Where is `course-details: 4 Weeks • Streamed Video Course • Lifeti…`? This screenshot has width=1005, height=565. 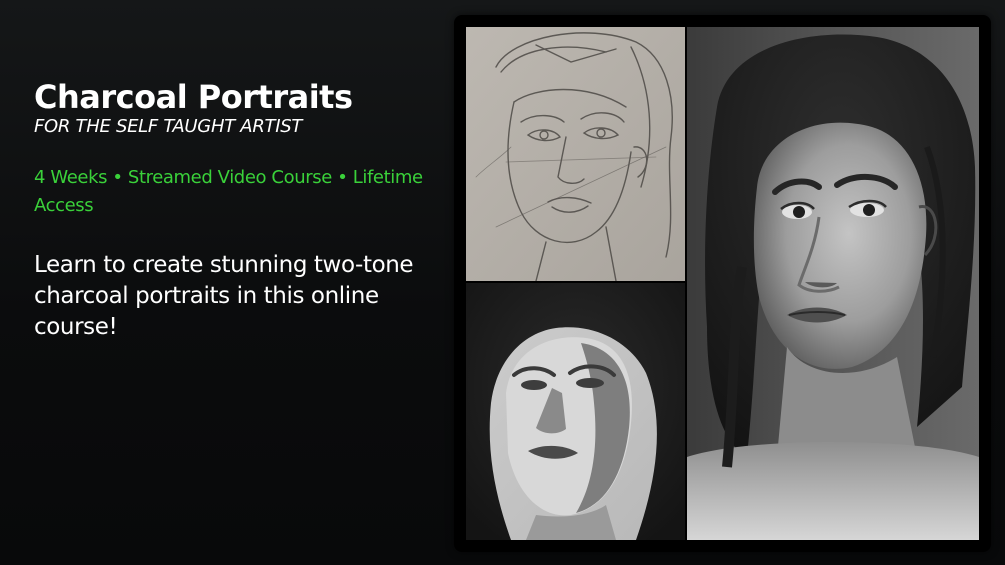
course-details: 4 Weeks • Streamed Video Course • Lifeti… is located at coordinates (228, 191).